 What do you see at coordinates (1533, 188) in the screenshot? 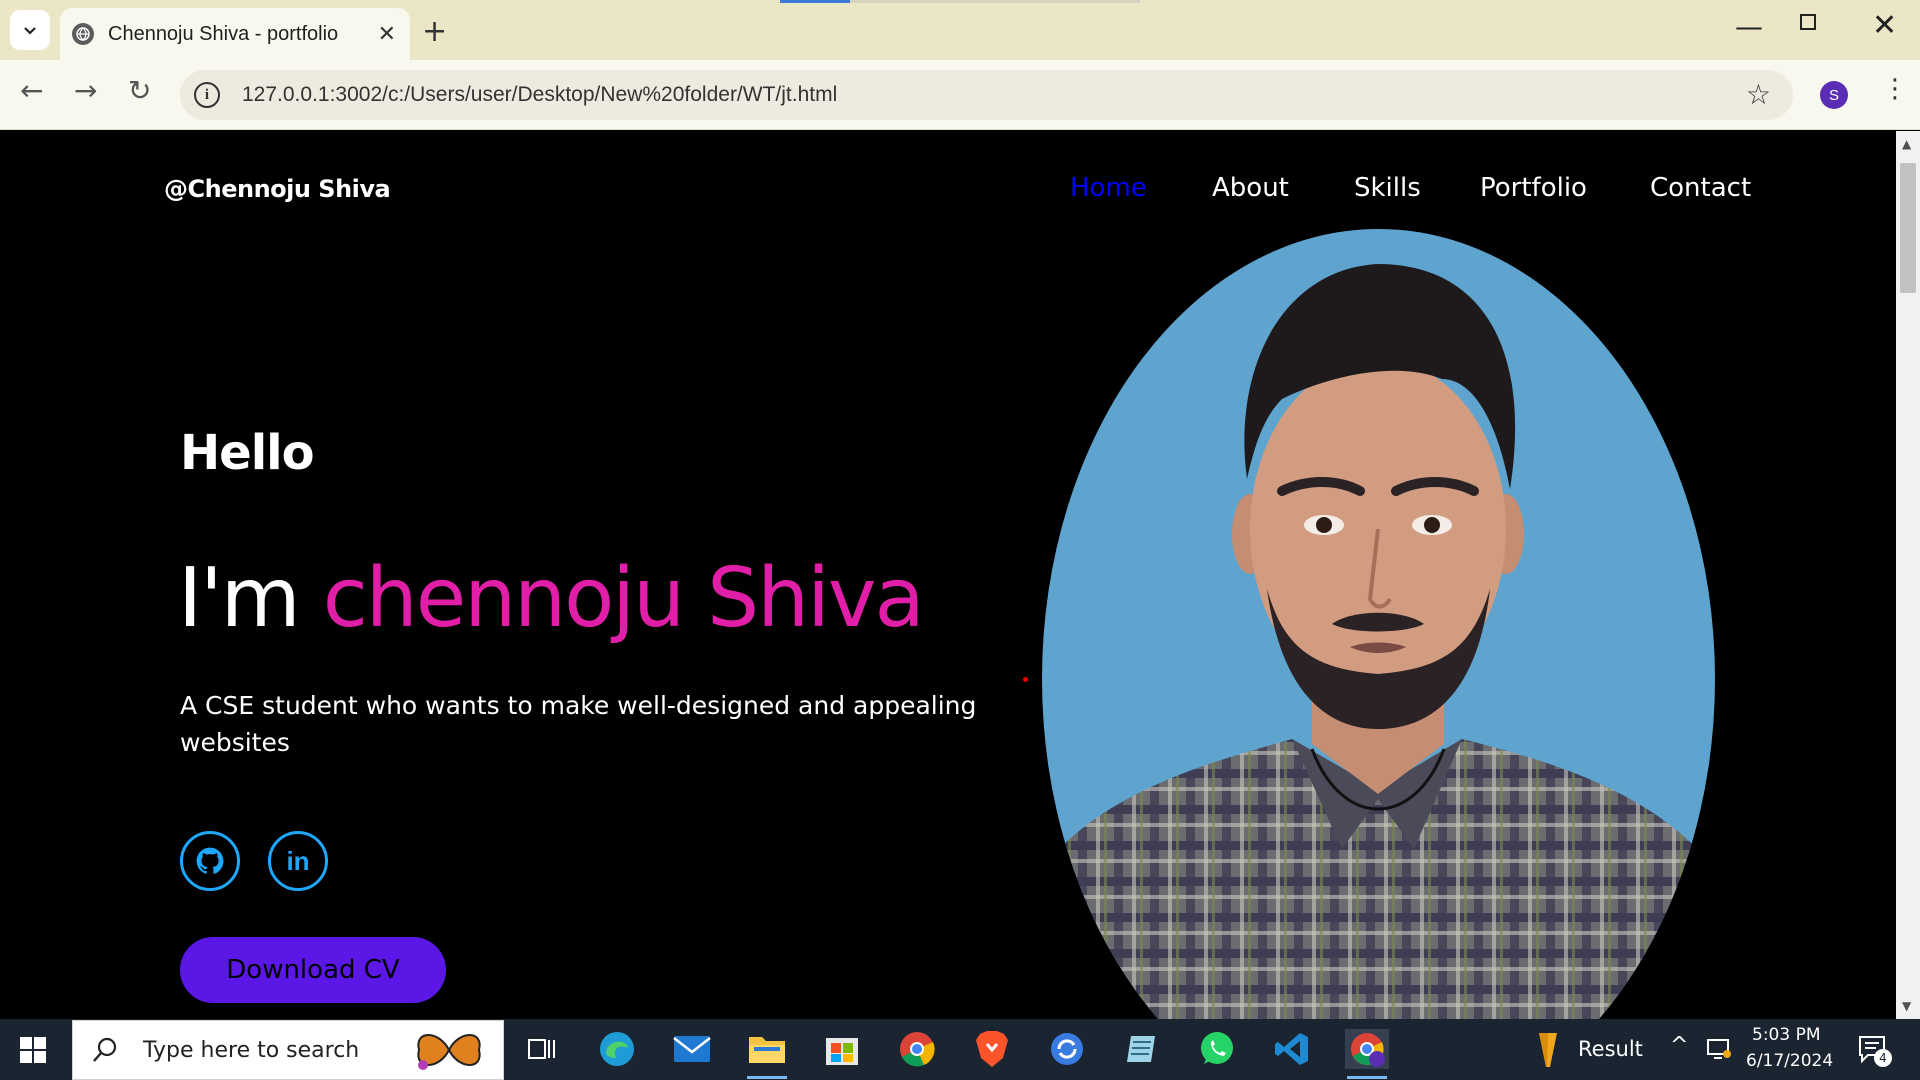
I see `nav-portfolio-link: Portfolio` at bounding box center [1533, 188].